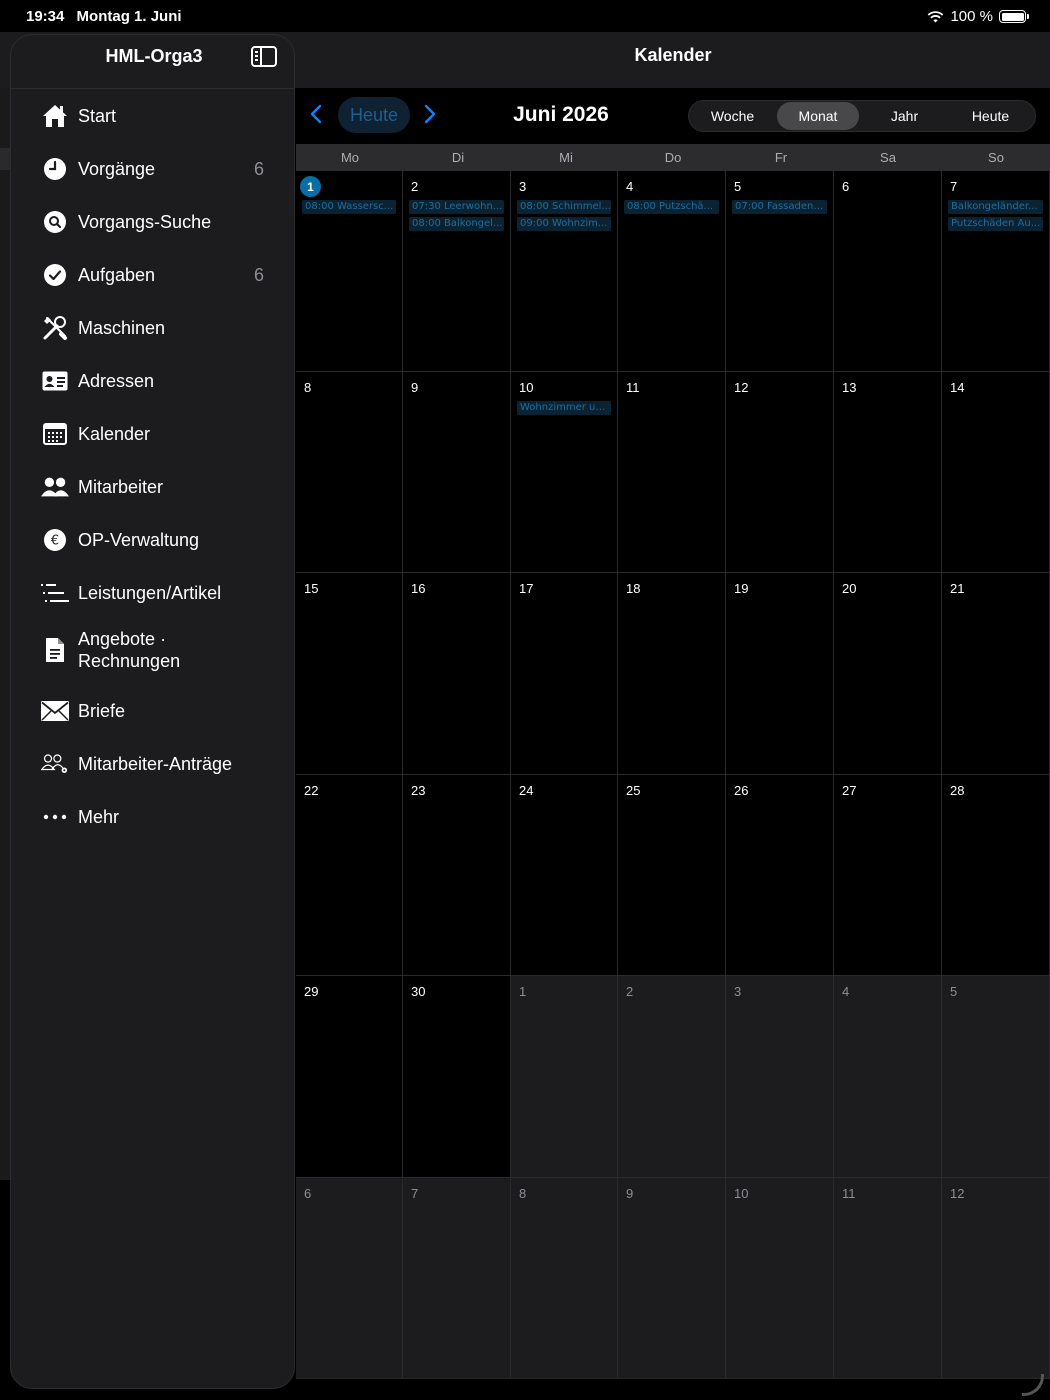 The width and height of the screenshot is (1050, 1400). What do you see at coordinates (564, 674) in the screenshot?
I see `calendar-day-cell: 17` at bounding box center [564, 674].